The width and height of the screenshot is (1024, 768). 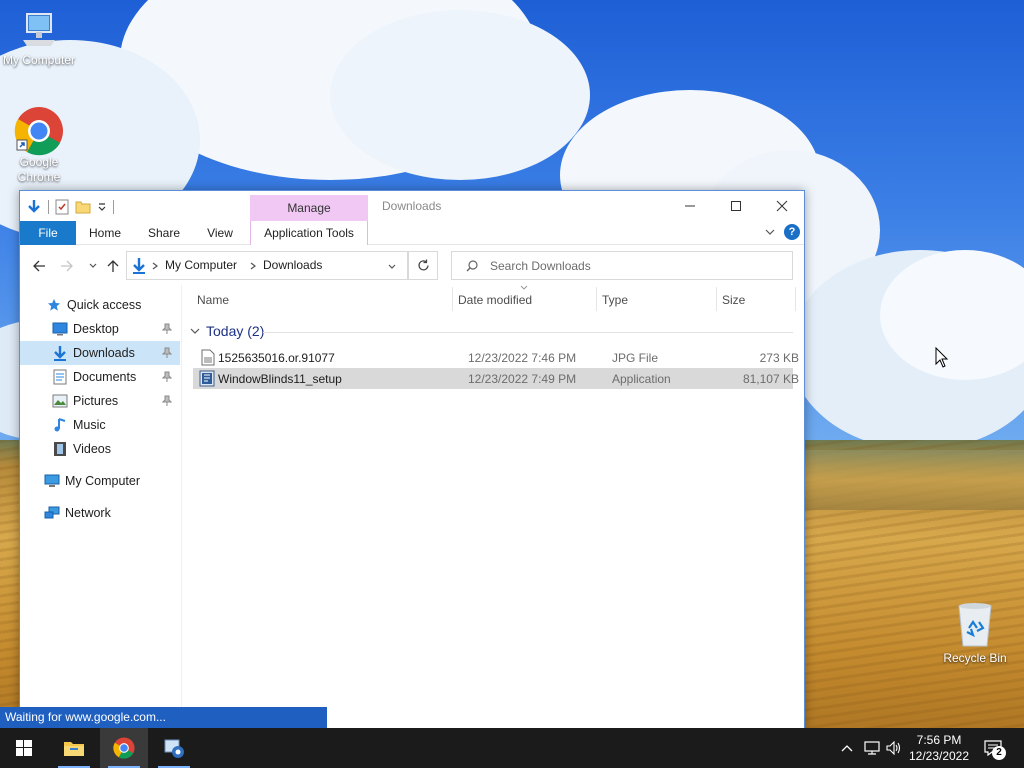 I want to click on recent-locations-button, so click(x=93, y=266).